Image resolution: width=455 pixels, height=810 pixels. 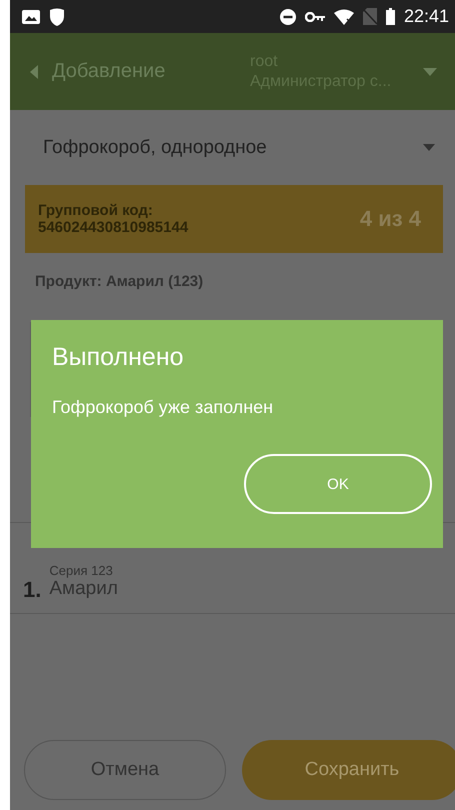 What do you see at coordinates (96, 210) in the screenshot?
I see `group-code-label: Групповой код:` at bounding box center [96, 210].